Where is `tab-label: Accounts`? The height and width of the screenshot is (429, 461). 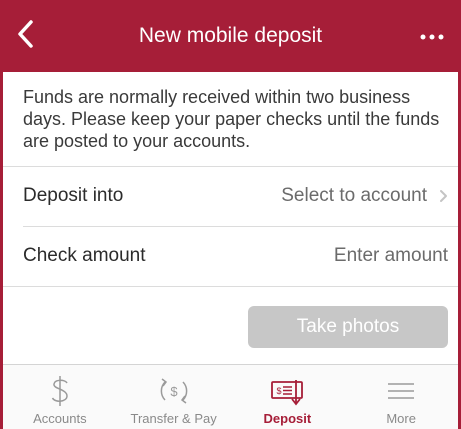
tab-label: Accounts is located at coordinates (60, 418).